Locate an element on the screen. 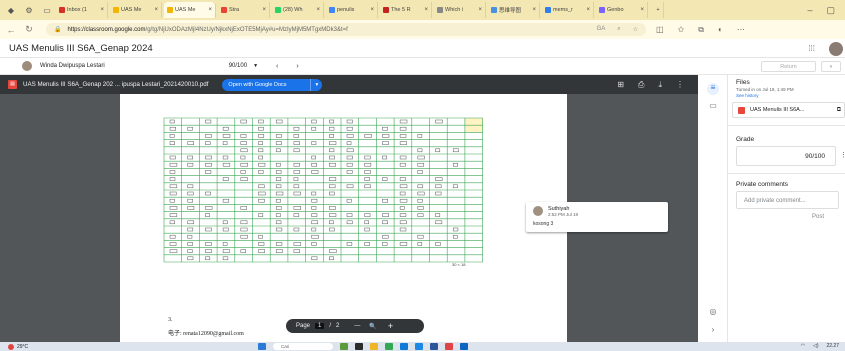  page-current-input: 1 is located at coordinates (320, 326).